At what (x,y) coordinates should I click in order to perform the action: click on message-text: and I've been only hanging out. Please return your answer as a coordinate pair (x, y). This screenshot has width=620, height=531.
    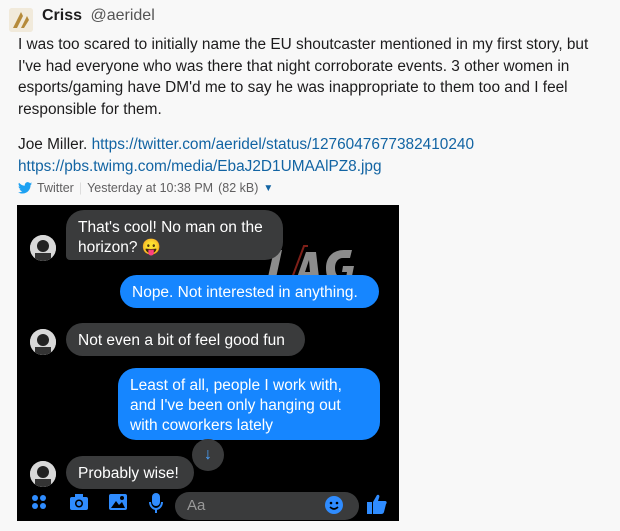
    Looking at the image, I should click on (235, 405).